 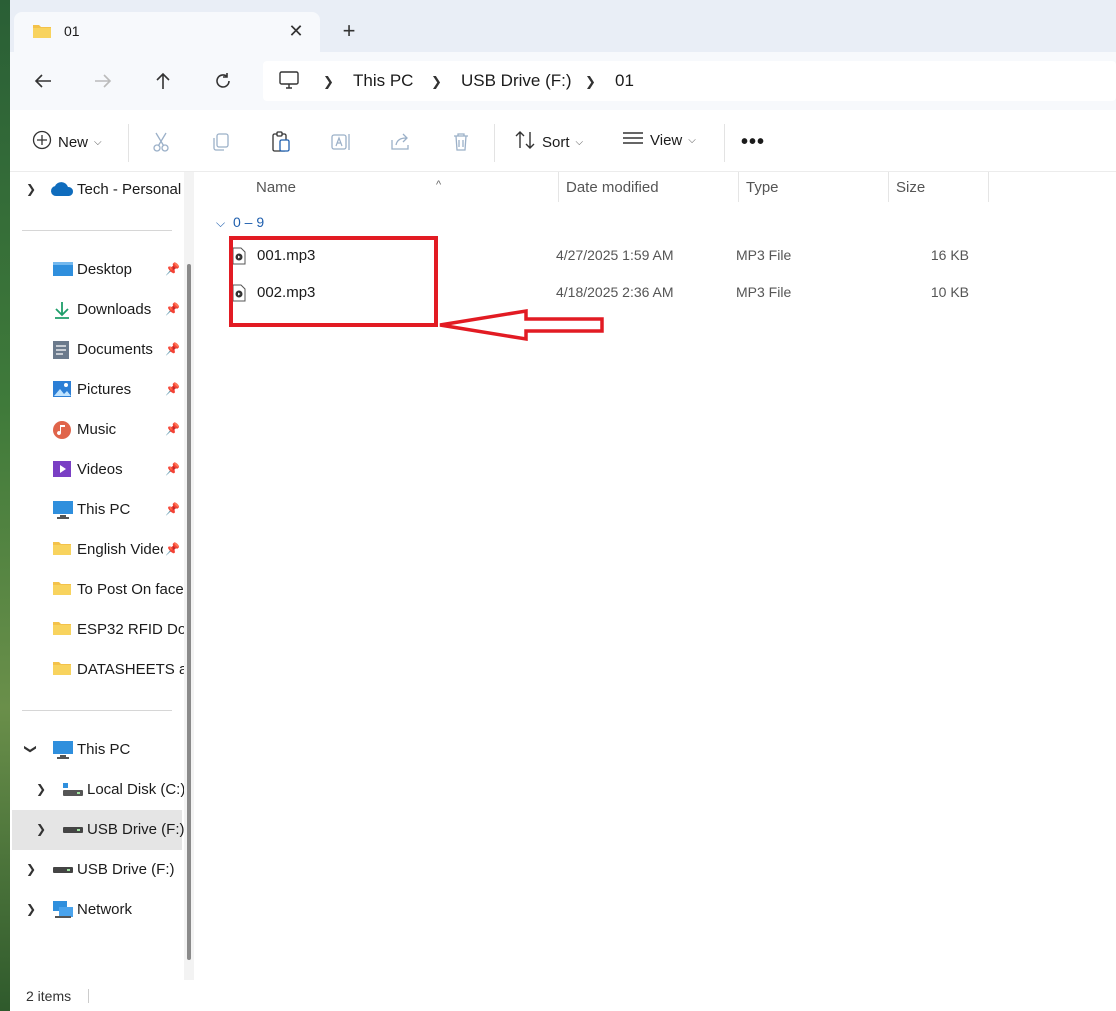 What do you see at coordinates (525, 142) in the screenshot?
I see `sort-icon` at bounding box center [525, 142].